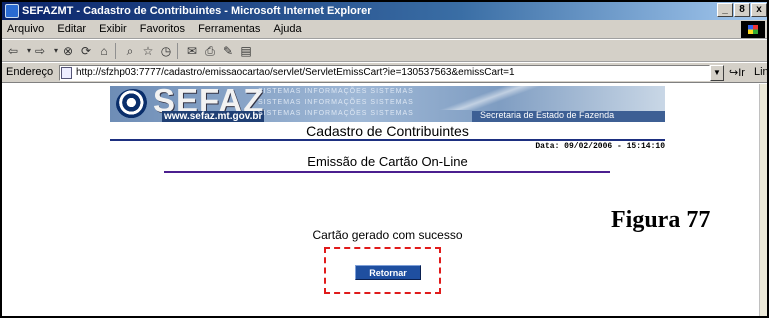 This screenshot has height=318, width=769. Describe the element at coordinates (130, 51) in the screenshot. I see `search-icon: ⌕` at that location.